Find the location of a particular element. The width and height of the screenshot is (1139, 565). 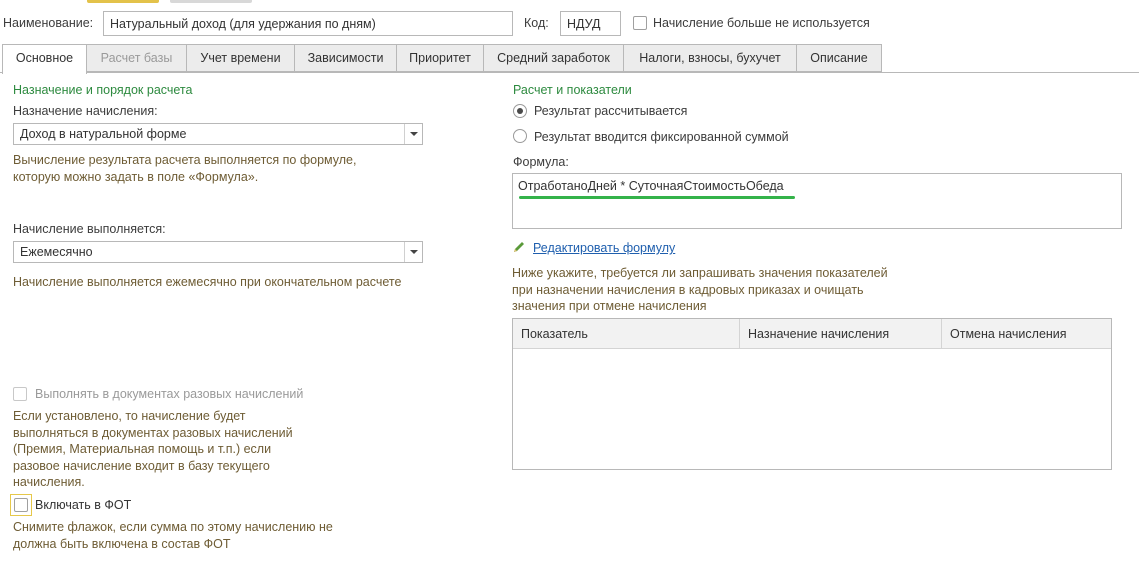

fot-checkbox is located at coordinates (21, 505).